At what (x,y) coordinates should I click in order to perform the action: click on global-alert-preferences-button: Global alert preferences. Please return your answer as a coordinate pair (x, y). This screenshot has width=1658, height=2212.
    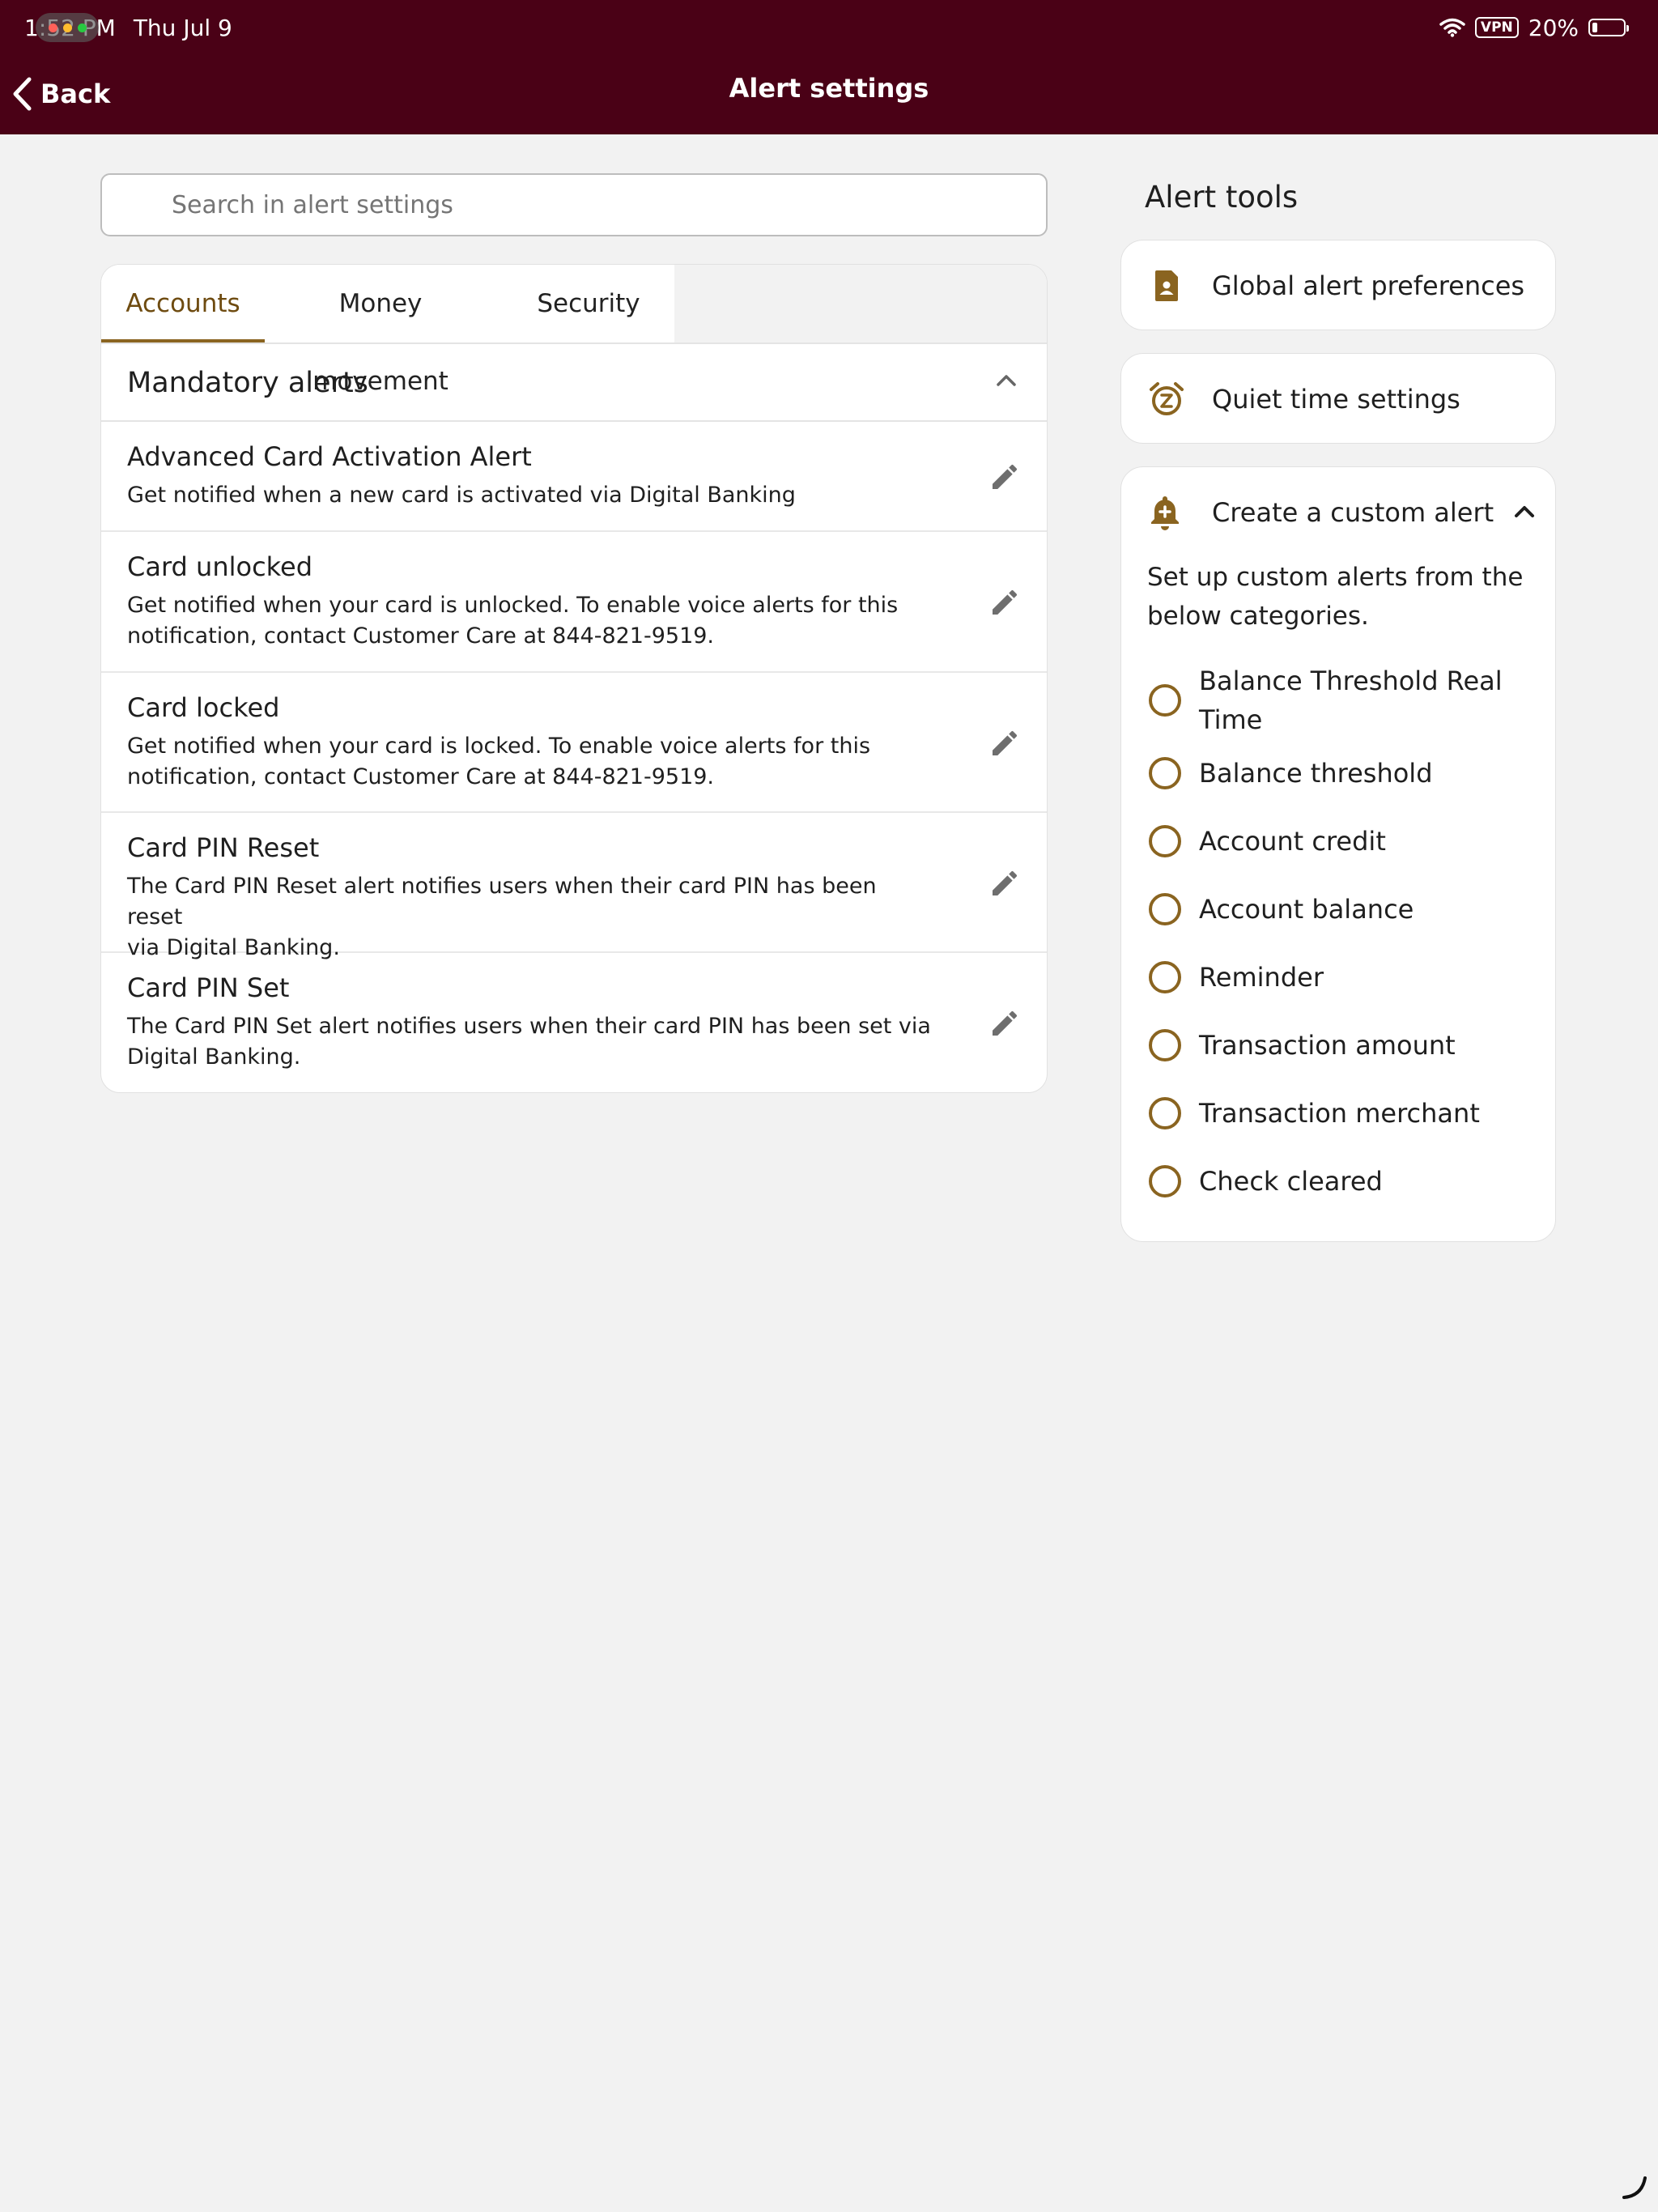
    Looking at the image, I should click on (1338, 285).